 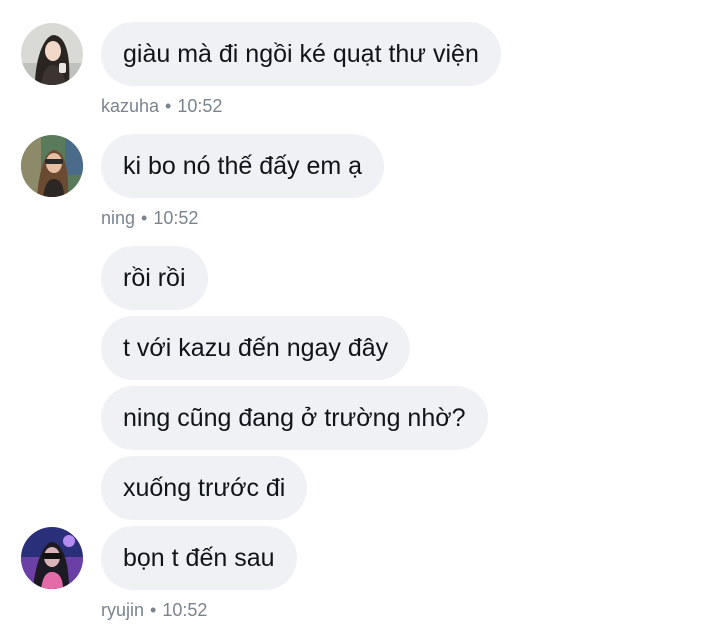 What do you see at coordinates (149, 218) in the screenshot?
I see `message-meta-ning: ning • 10:52` at bounding box center [149, 218].